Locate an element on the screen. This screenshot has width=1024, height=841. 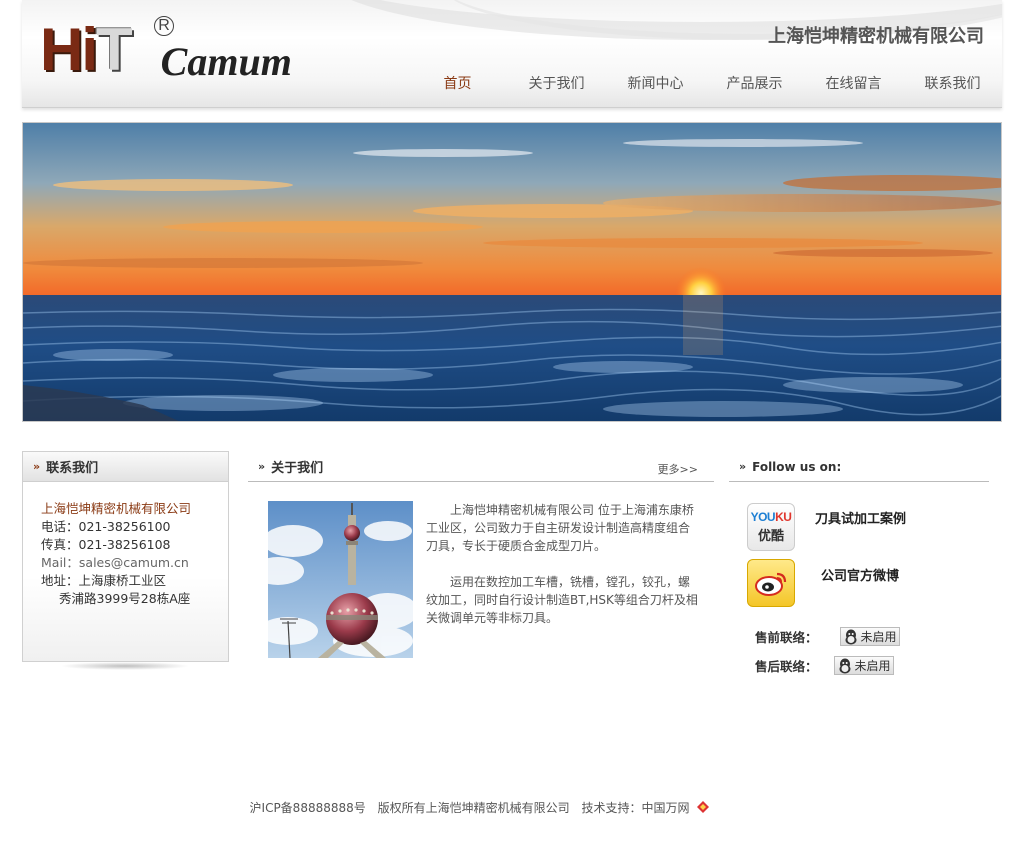
presale-contact-row: 售前联络： 未启用 is located at coordinates (827, 636).